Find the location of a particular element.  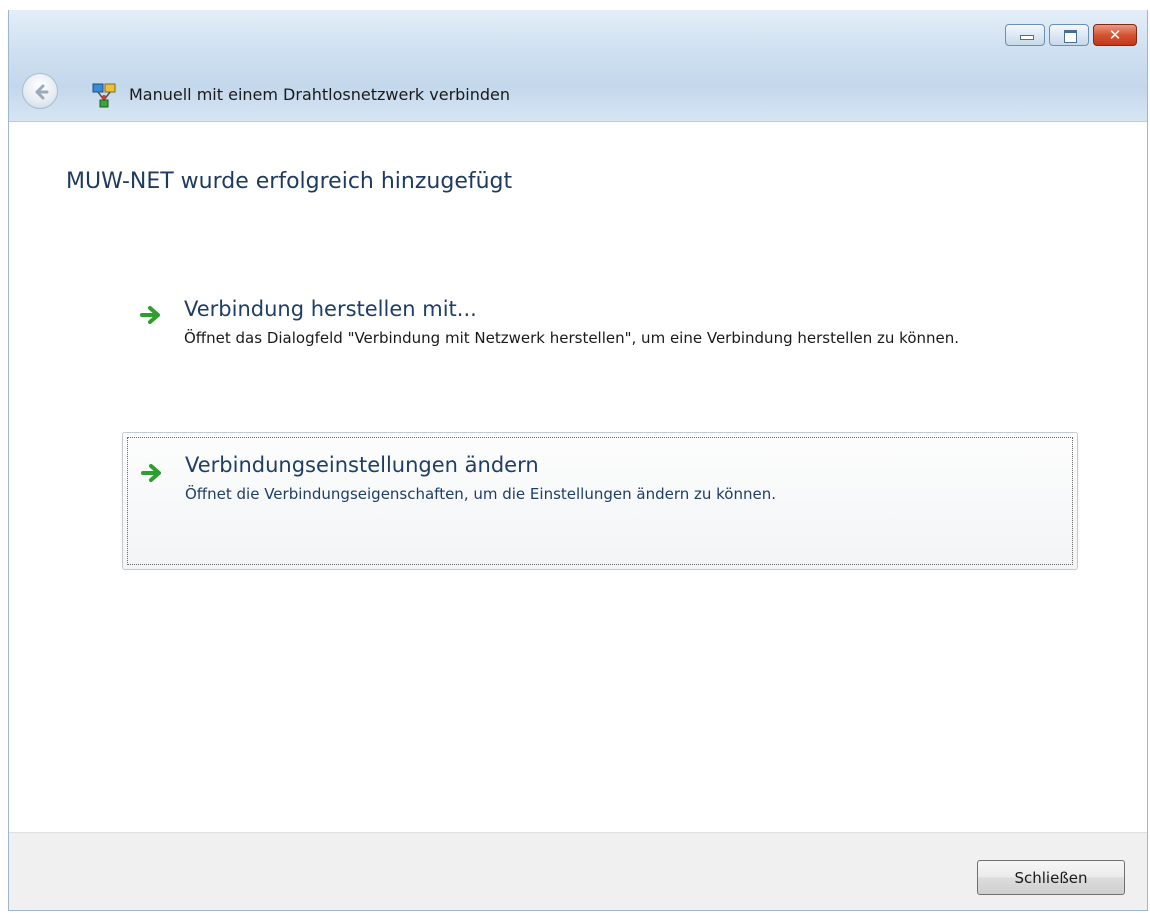

maximize-button is located at coordinates (1069, 35).